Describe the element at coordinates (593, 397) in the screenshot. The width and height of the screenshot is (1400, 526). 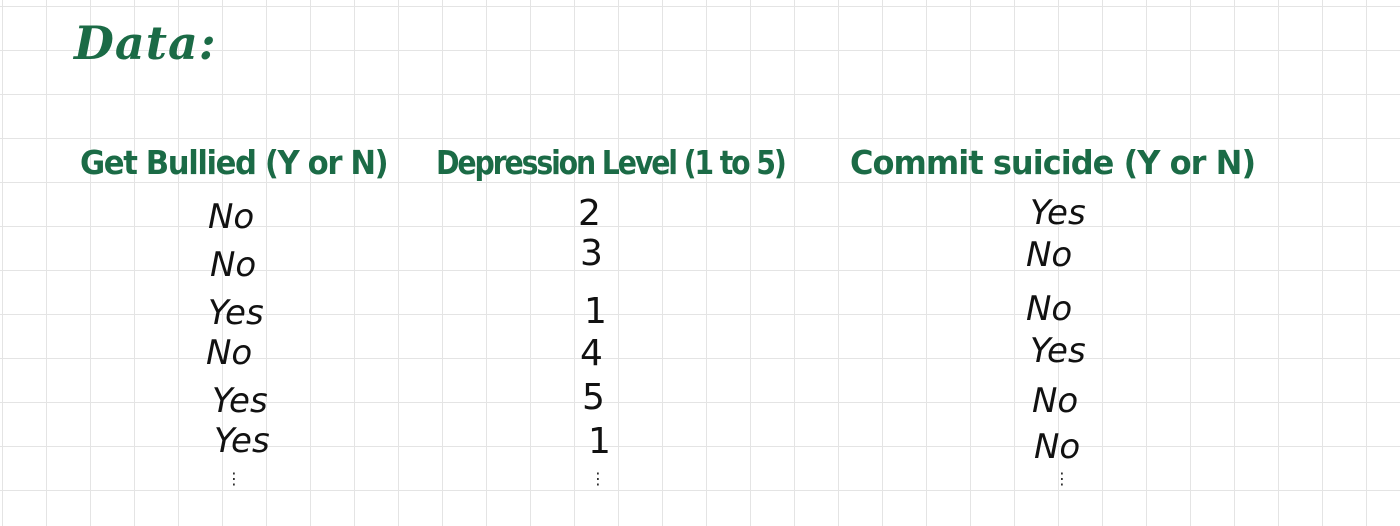
I see `cell-depression-level-5: 5` at that location.